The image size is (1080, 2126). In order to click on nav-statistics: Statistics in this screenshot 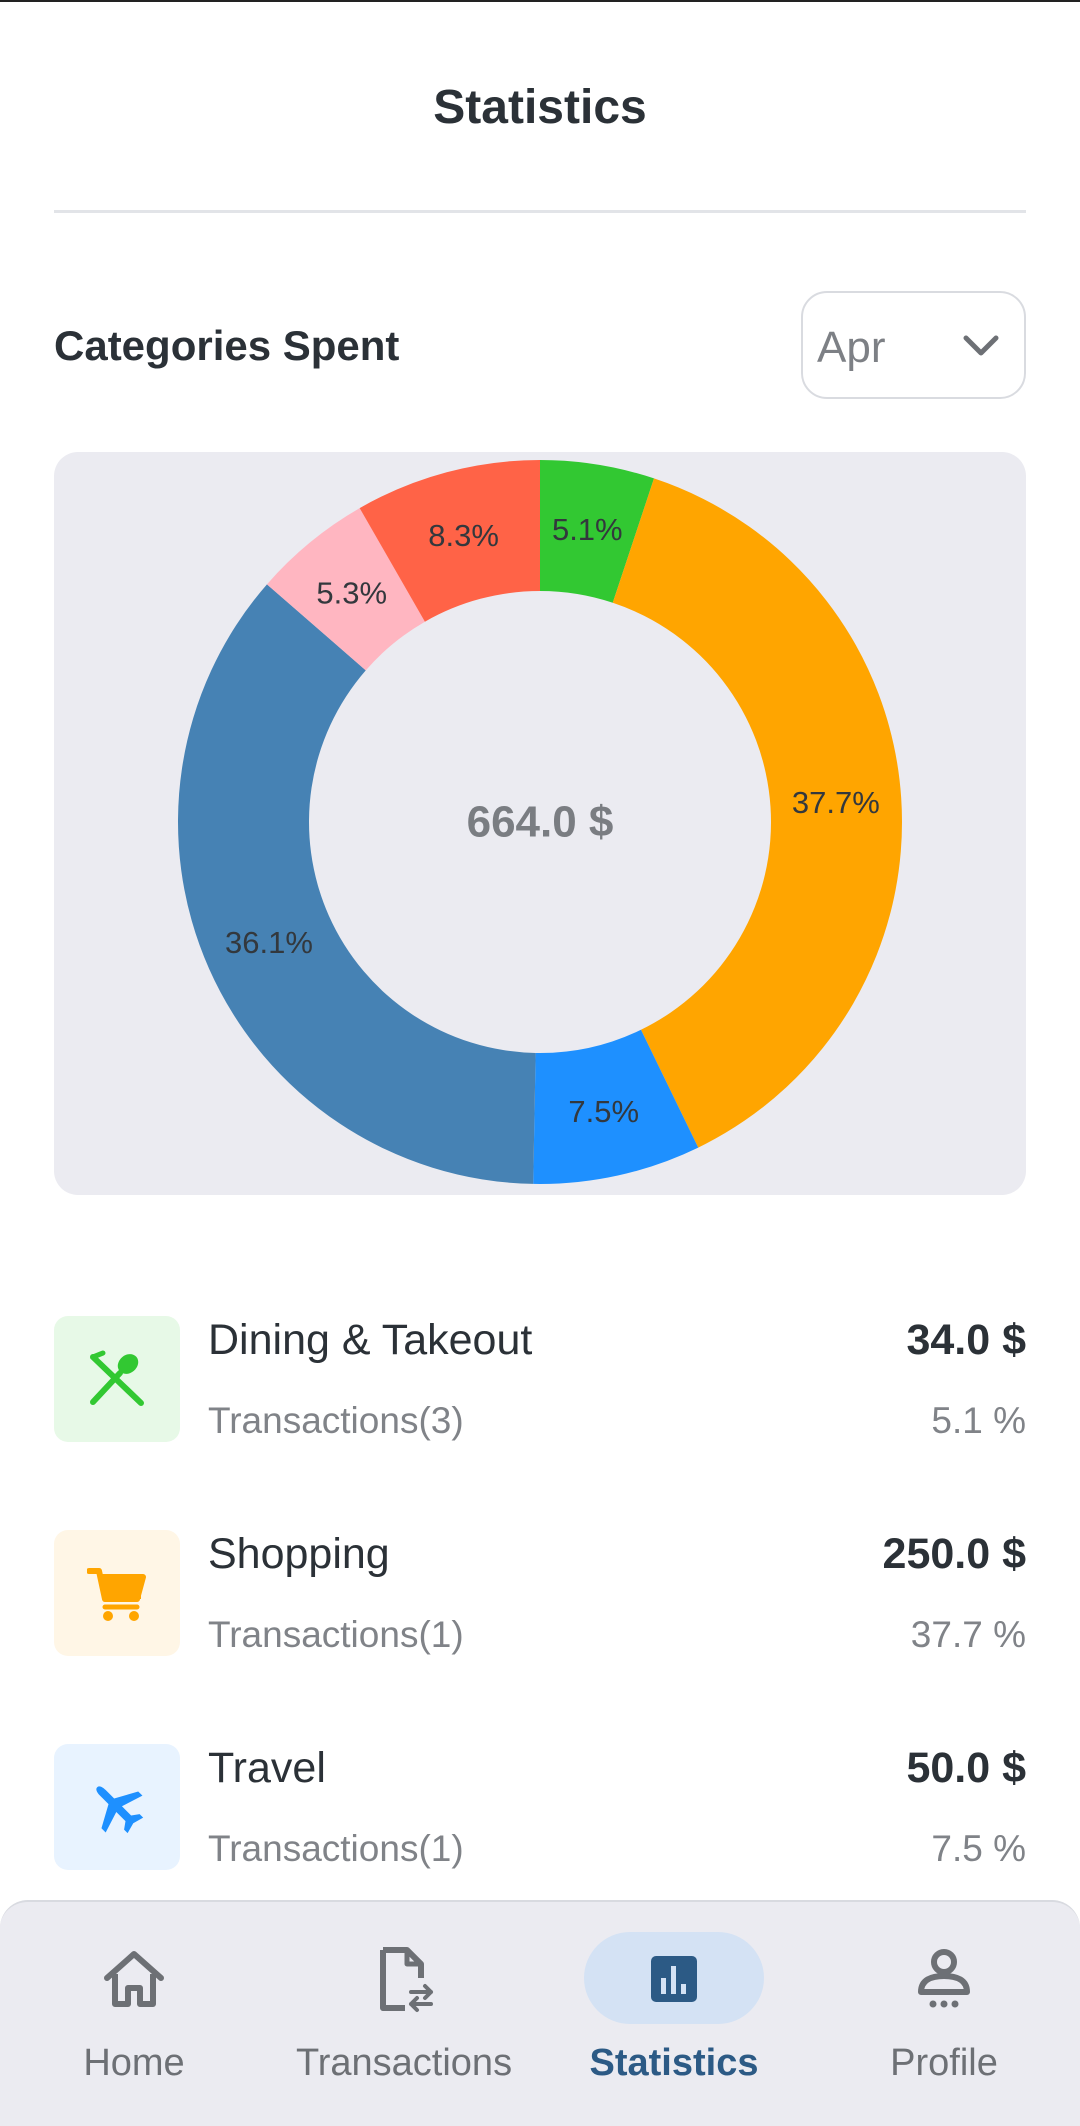, I will do `click(674, 2017)`.